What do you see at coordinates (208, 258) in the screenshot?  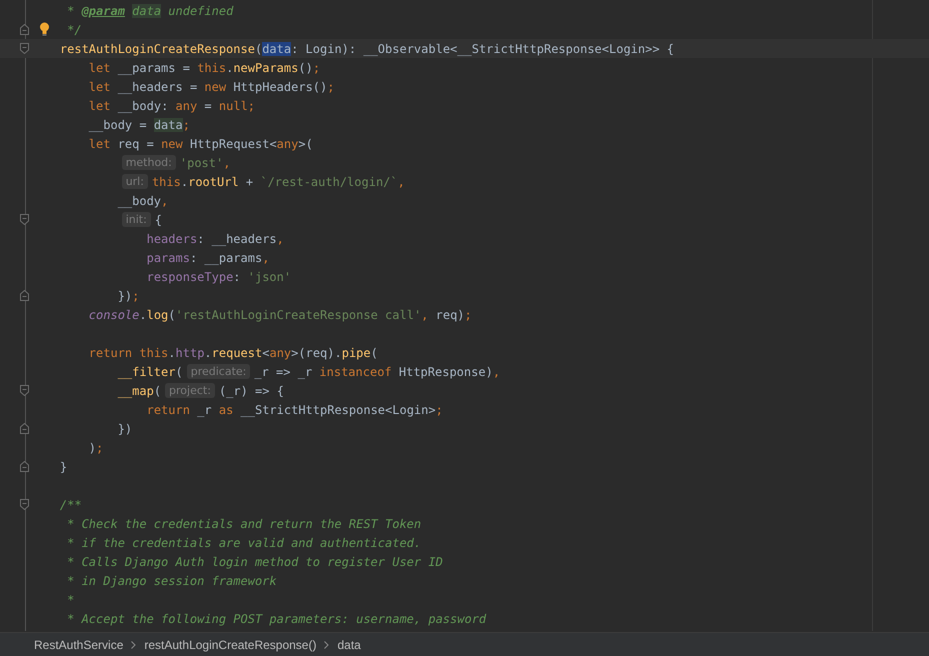 I see `code-text: params: __params,` at bounding box center [208, 258].